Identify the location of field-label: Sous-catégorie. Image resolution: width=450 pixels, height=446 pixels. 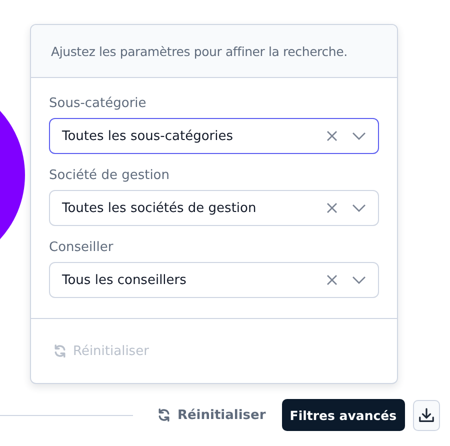
(98, 103).